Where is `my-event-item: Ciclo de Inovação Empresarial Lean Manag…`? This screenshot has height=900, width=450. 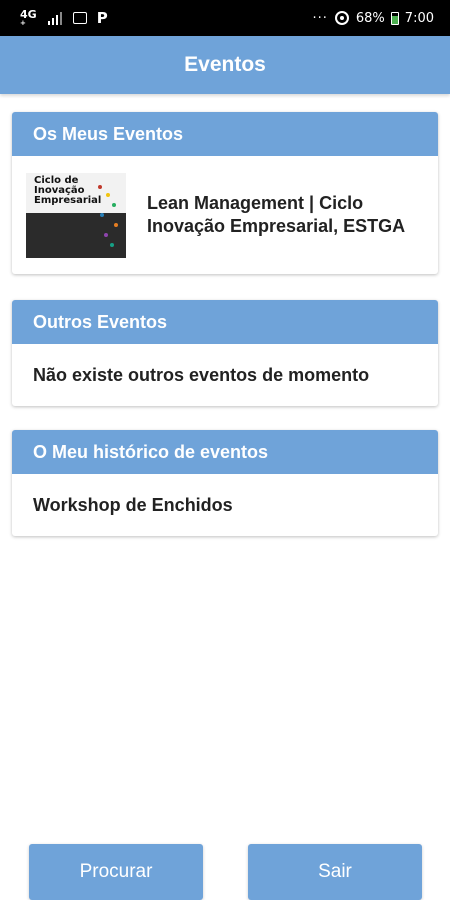 my-event-item: Ciclo de Inovação Empresarial Lean Manag… is located at coordinates (225, 215).